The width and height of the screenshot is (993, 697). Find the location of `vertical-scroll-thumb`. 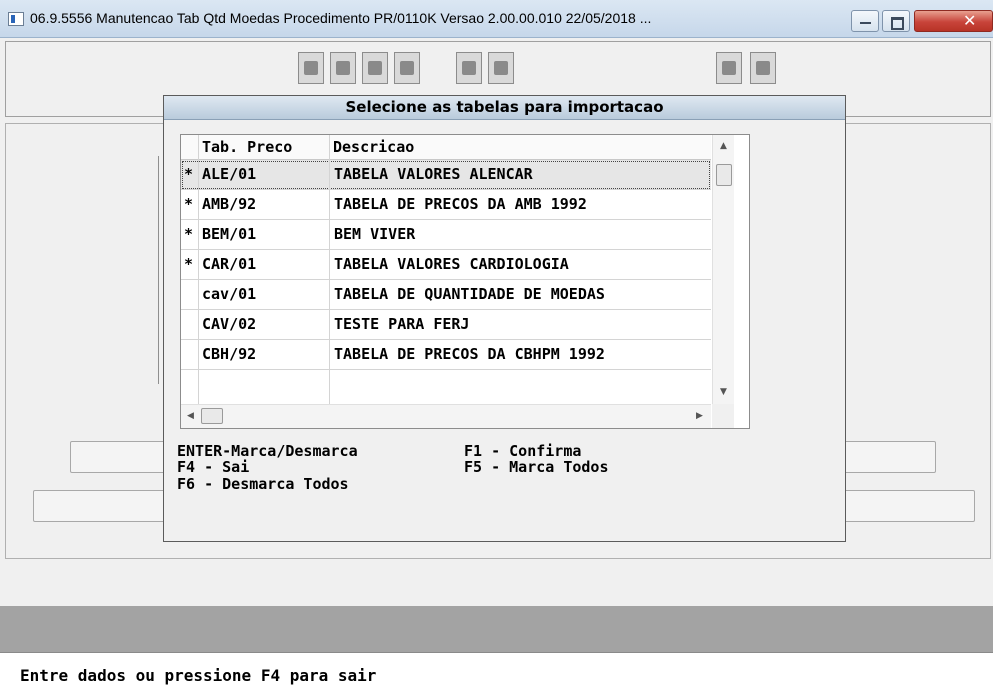

vertical-scroll-thumb is located at coordinates (724, 175).